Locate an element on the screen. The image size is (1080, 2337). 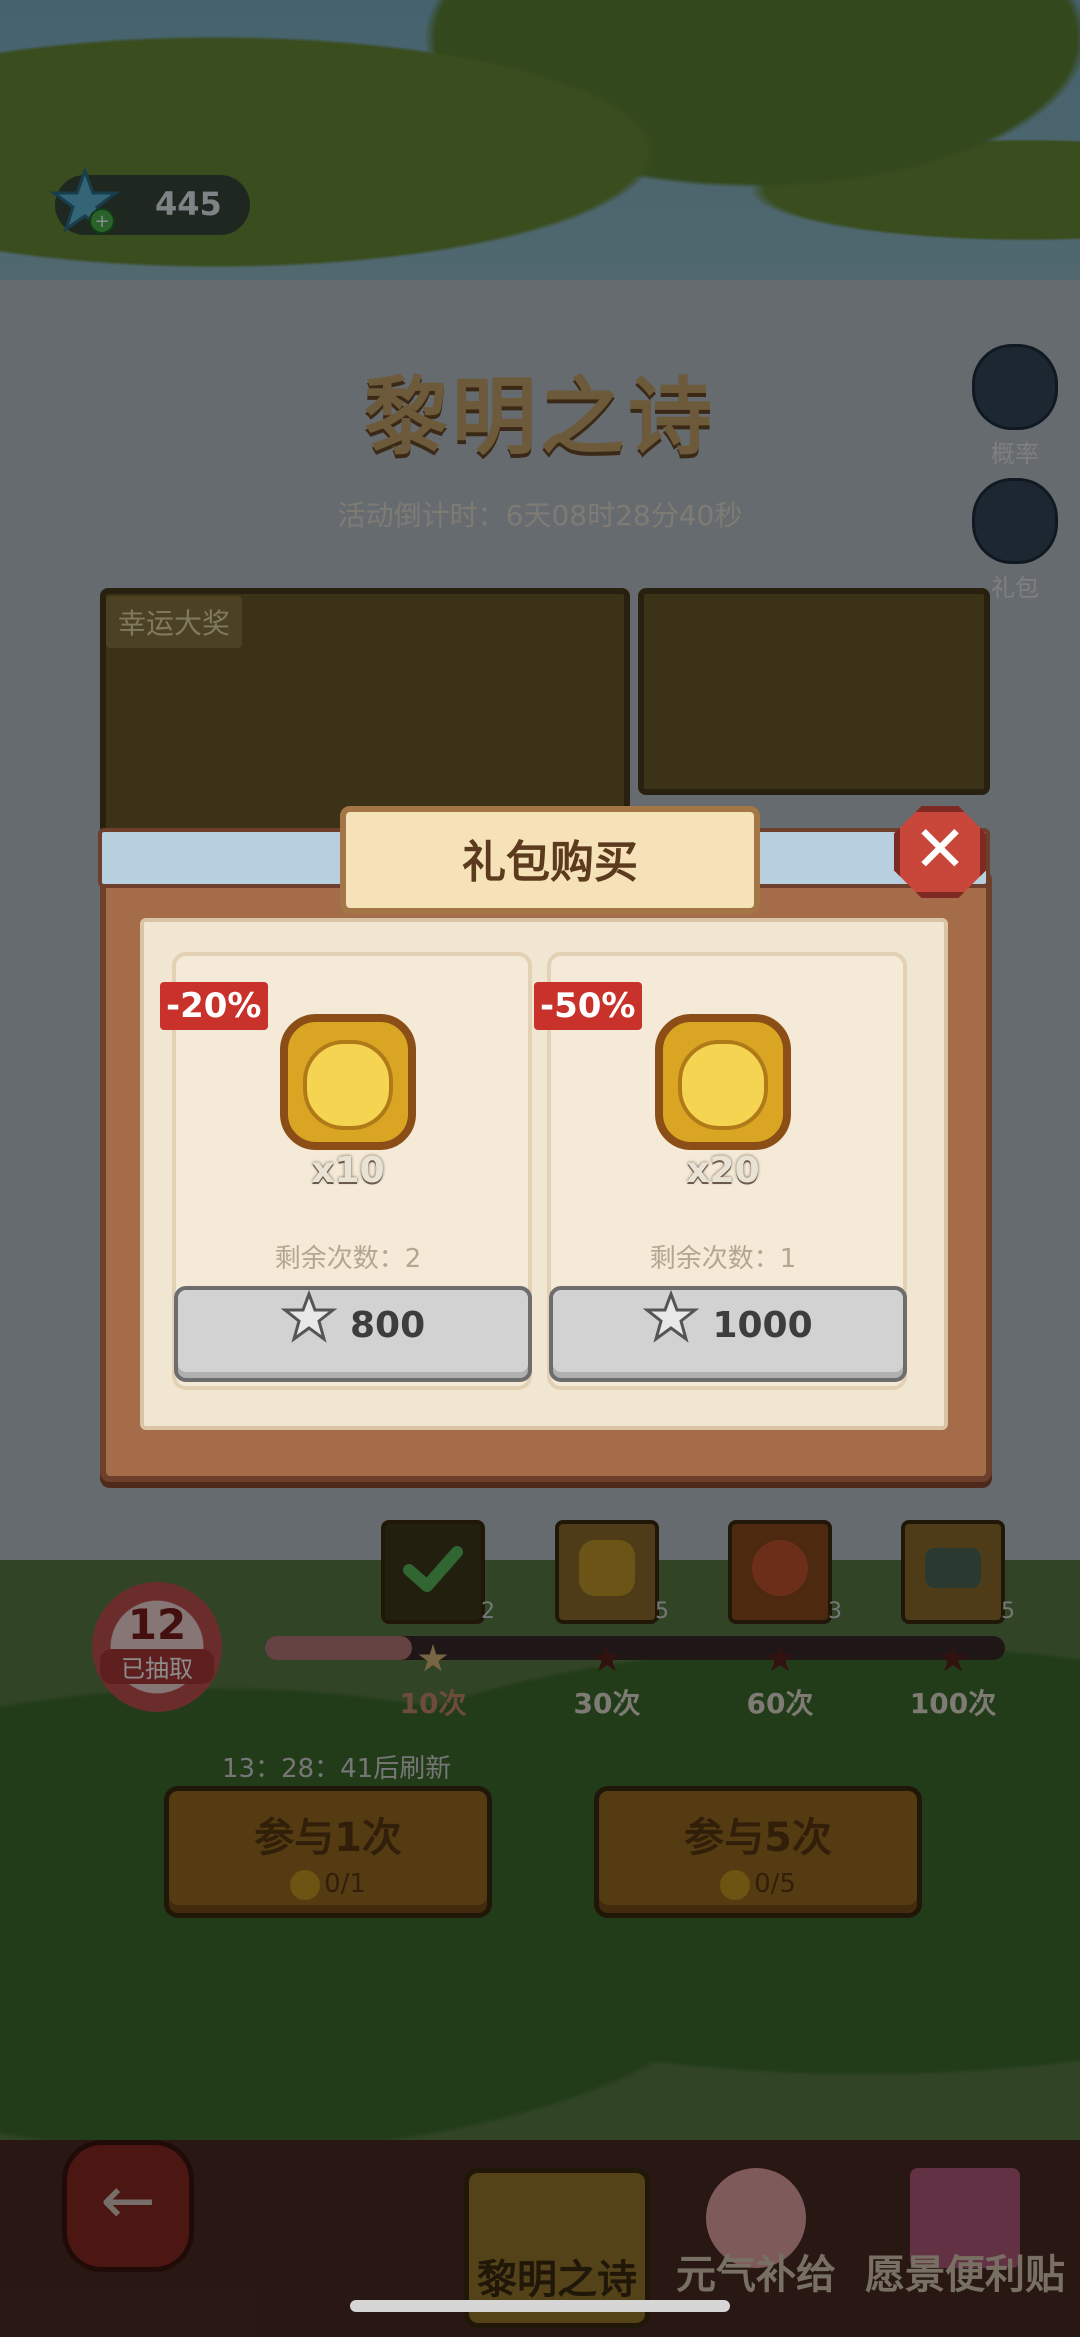
home-indicator is located at coordinates (540, 2306).